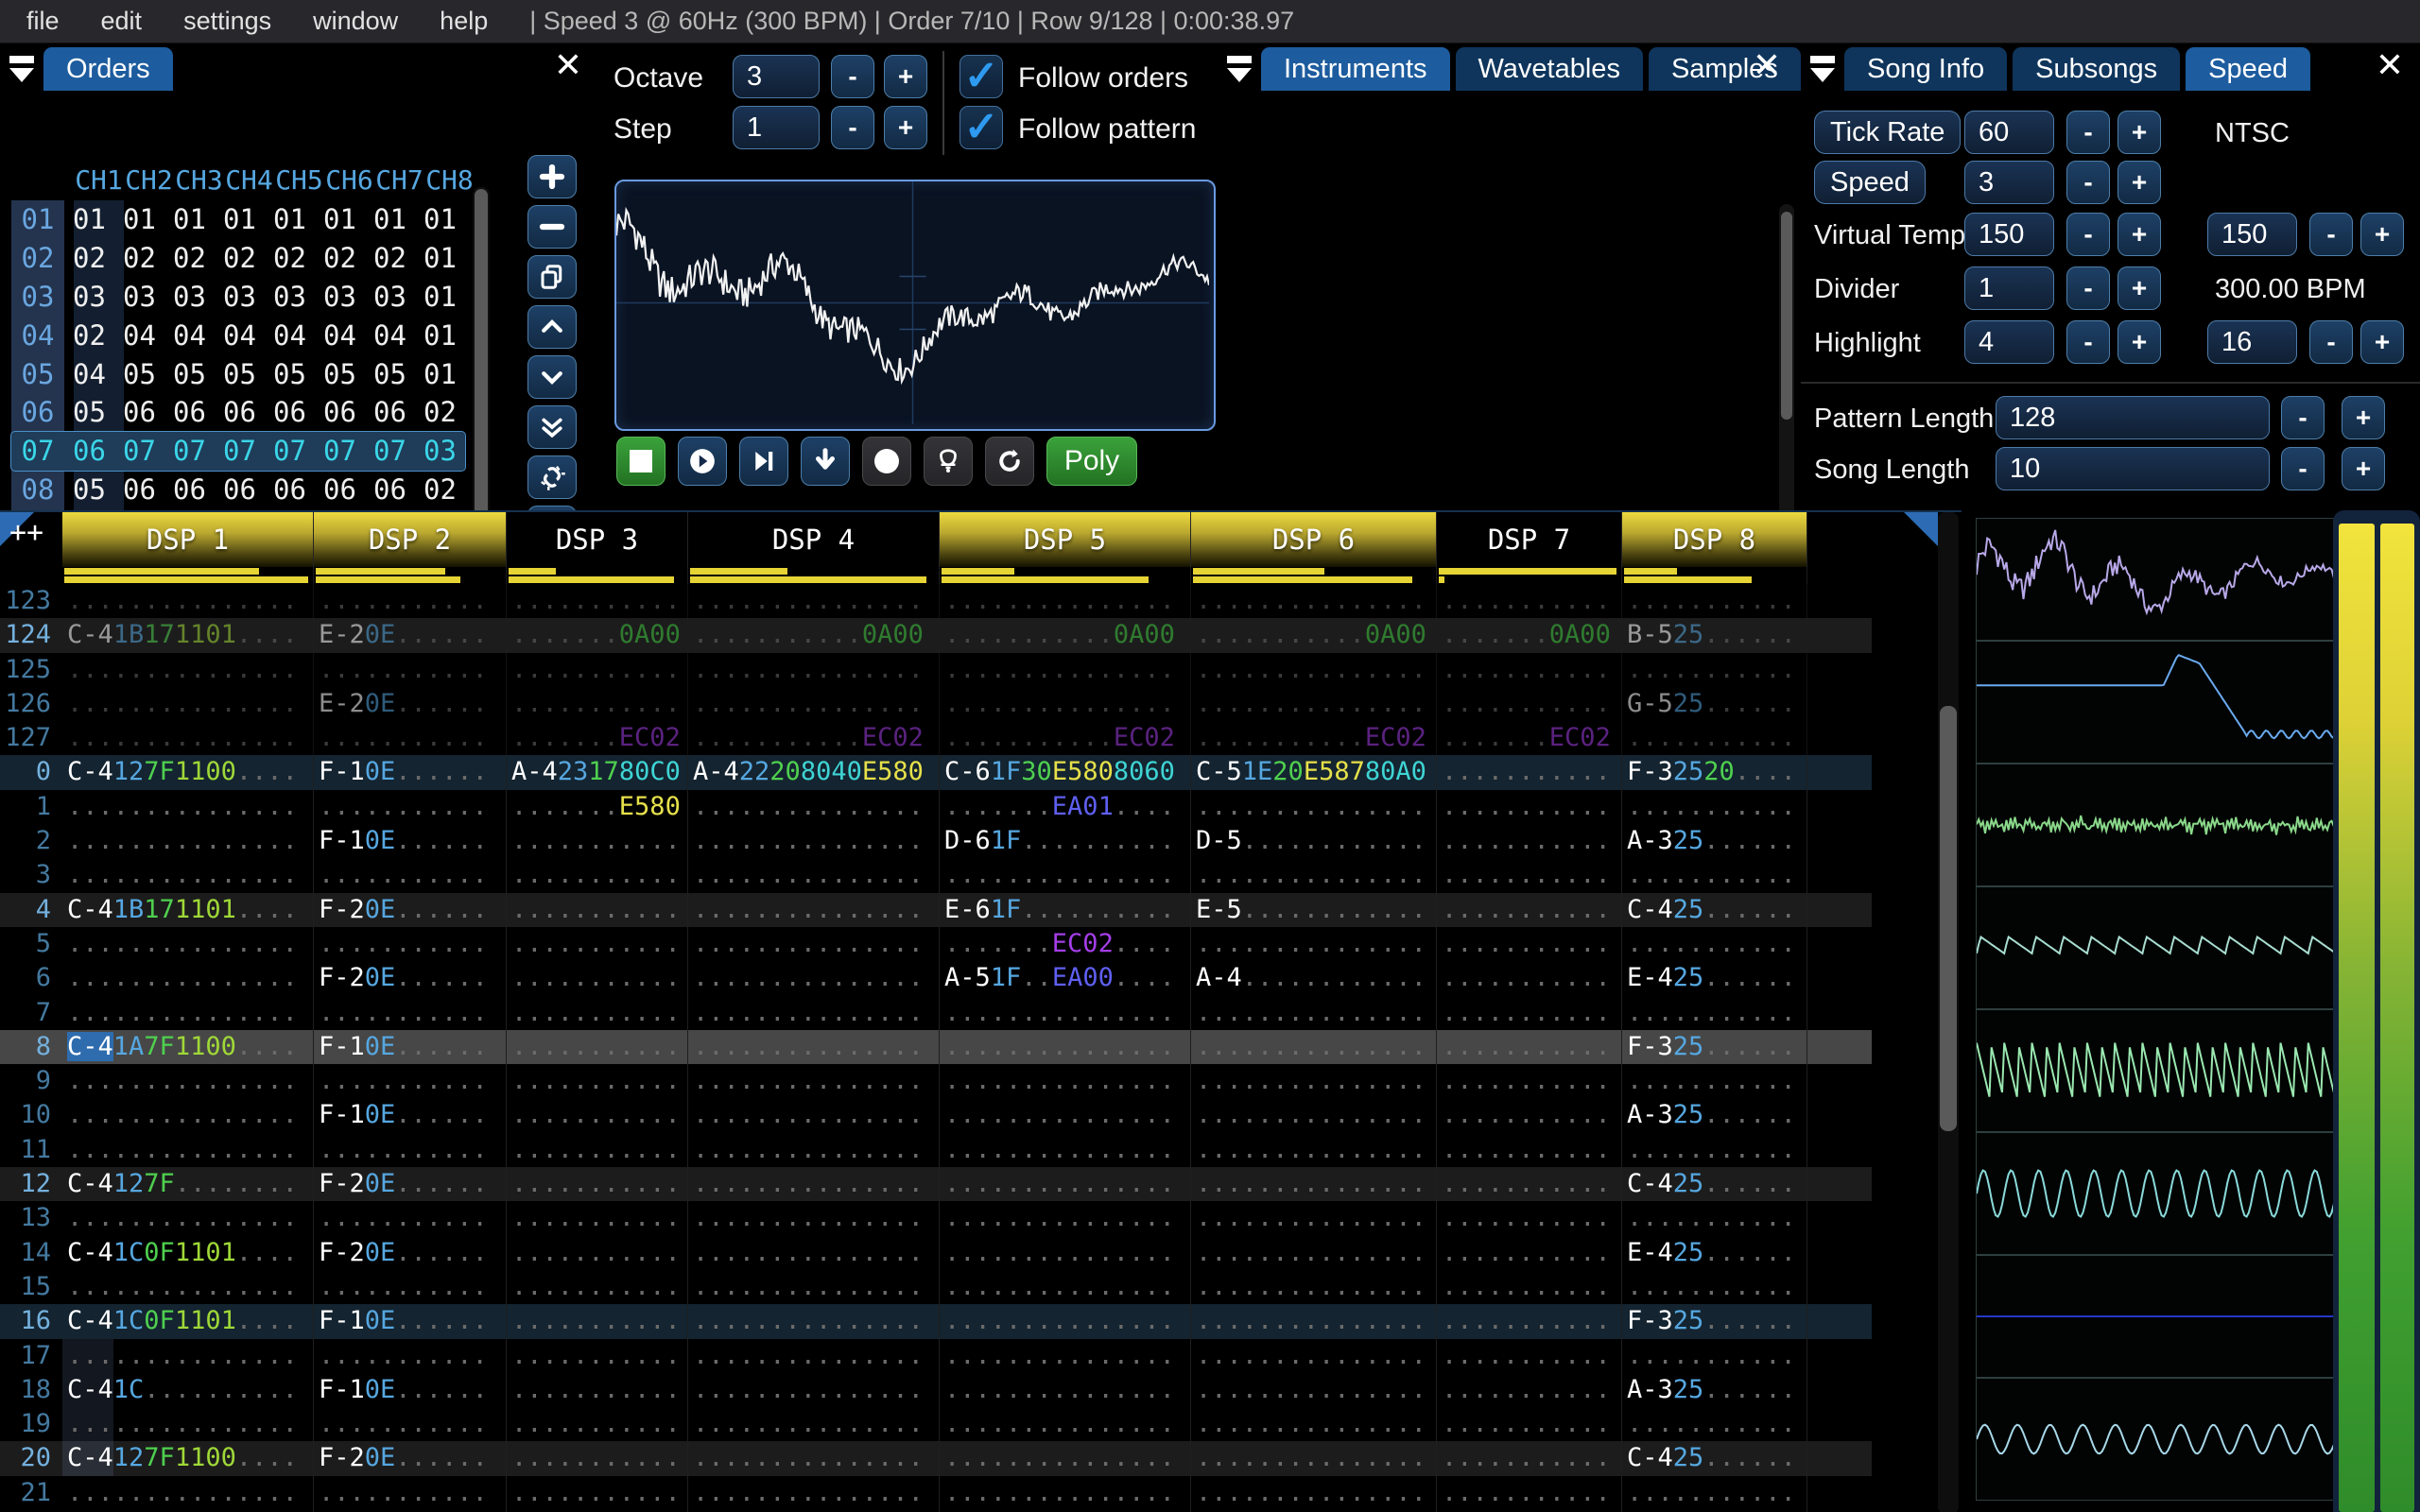  I want to click on octave-plus-button: +, so click(906, 76).